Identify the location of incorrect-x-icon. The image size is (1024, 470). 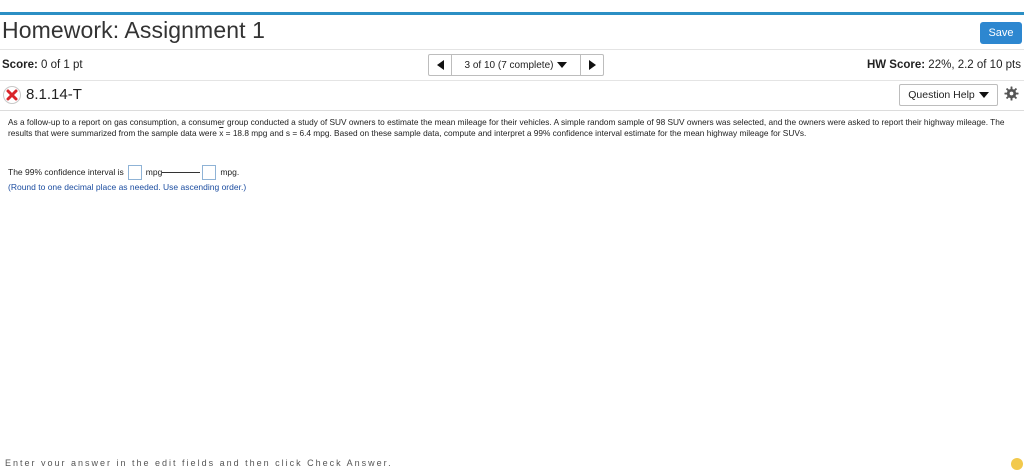
(12, 95).